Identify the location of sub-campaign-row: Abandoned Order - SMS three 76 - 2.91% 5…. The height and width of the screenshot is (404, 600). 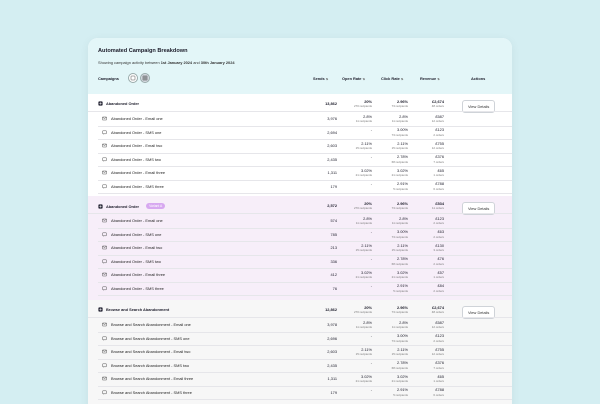
(300, 289).